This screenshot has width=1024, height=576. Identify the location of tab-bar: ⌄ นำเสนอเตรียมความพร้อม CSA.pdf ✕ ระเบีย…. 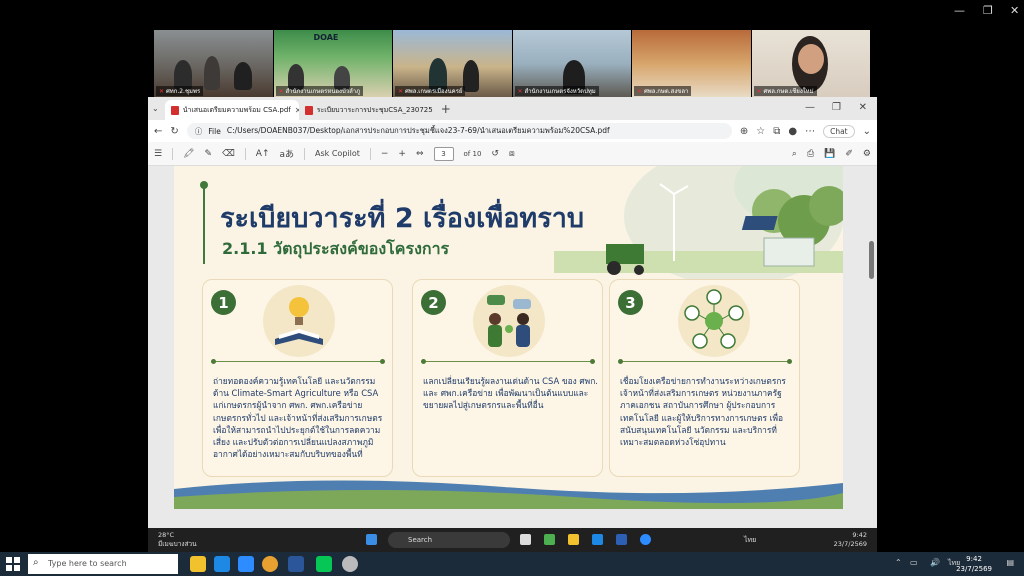
(512, 108).